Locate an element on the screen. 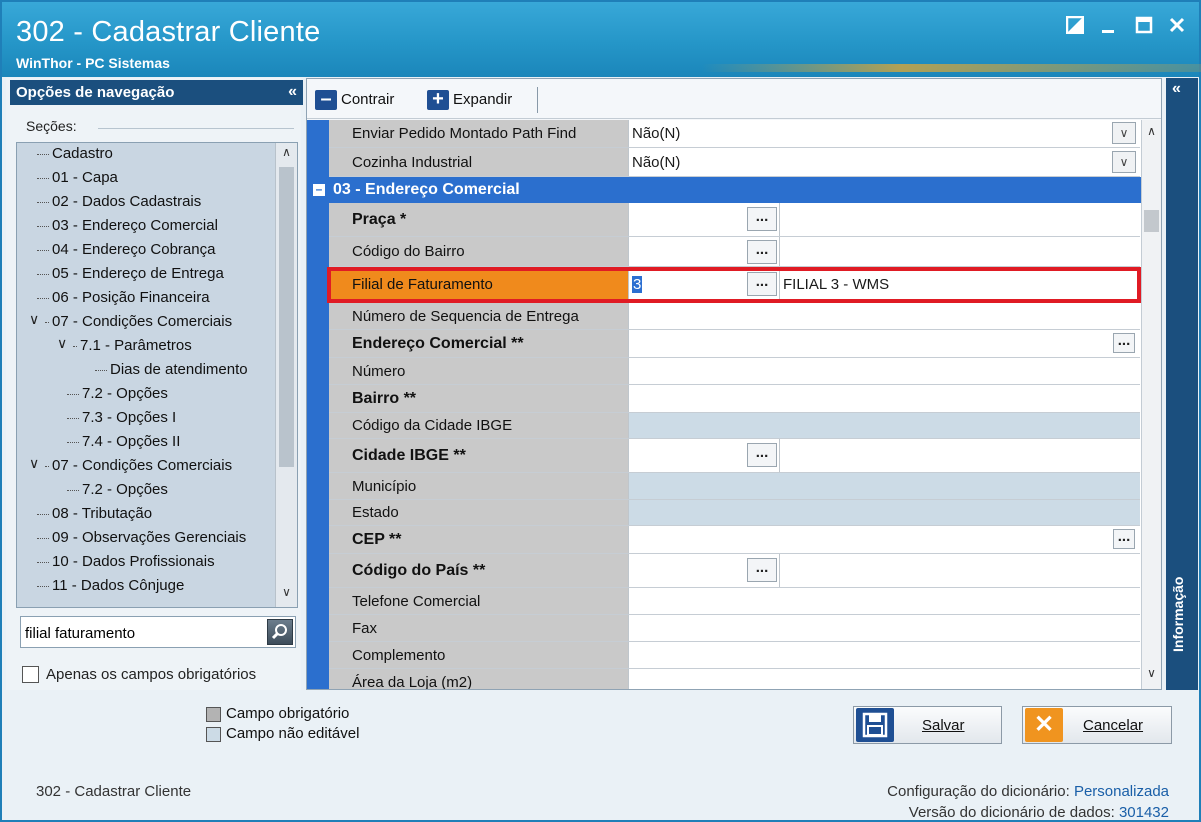 This screenshot has height=822, width=1201. tree-item: Cadastro is located at coordinates (75, 154).